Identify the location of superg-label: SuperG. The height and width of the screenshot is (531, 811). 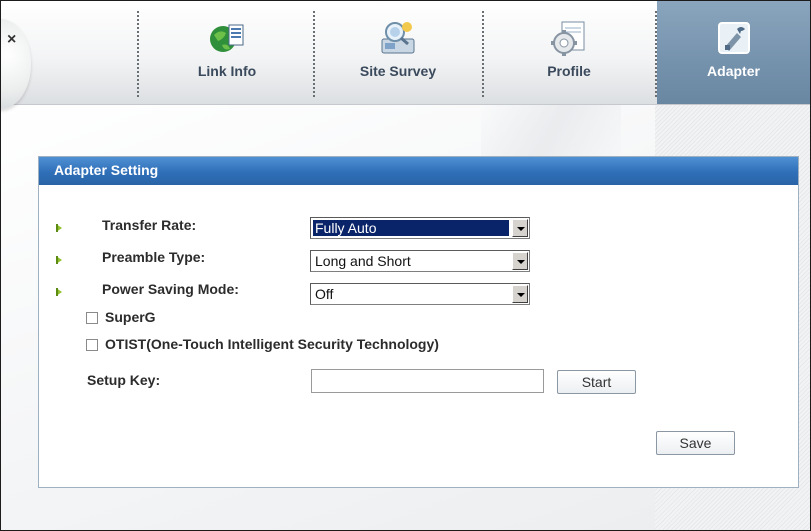
(130, 317).